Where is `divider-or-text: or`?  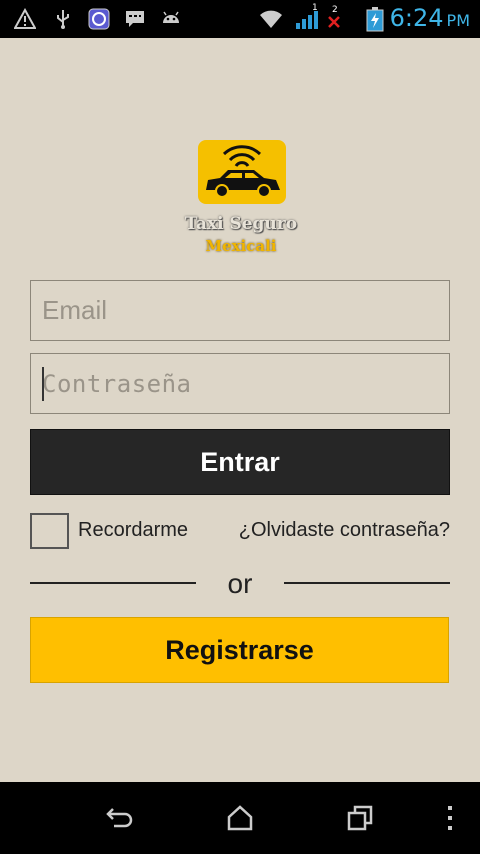
divider-or-text: or is located at coordinates (240, 583).